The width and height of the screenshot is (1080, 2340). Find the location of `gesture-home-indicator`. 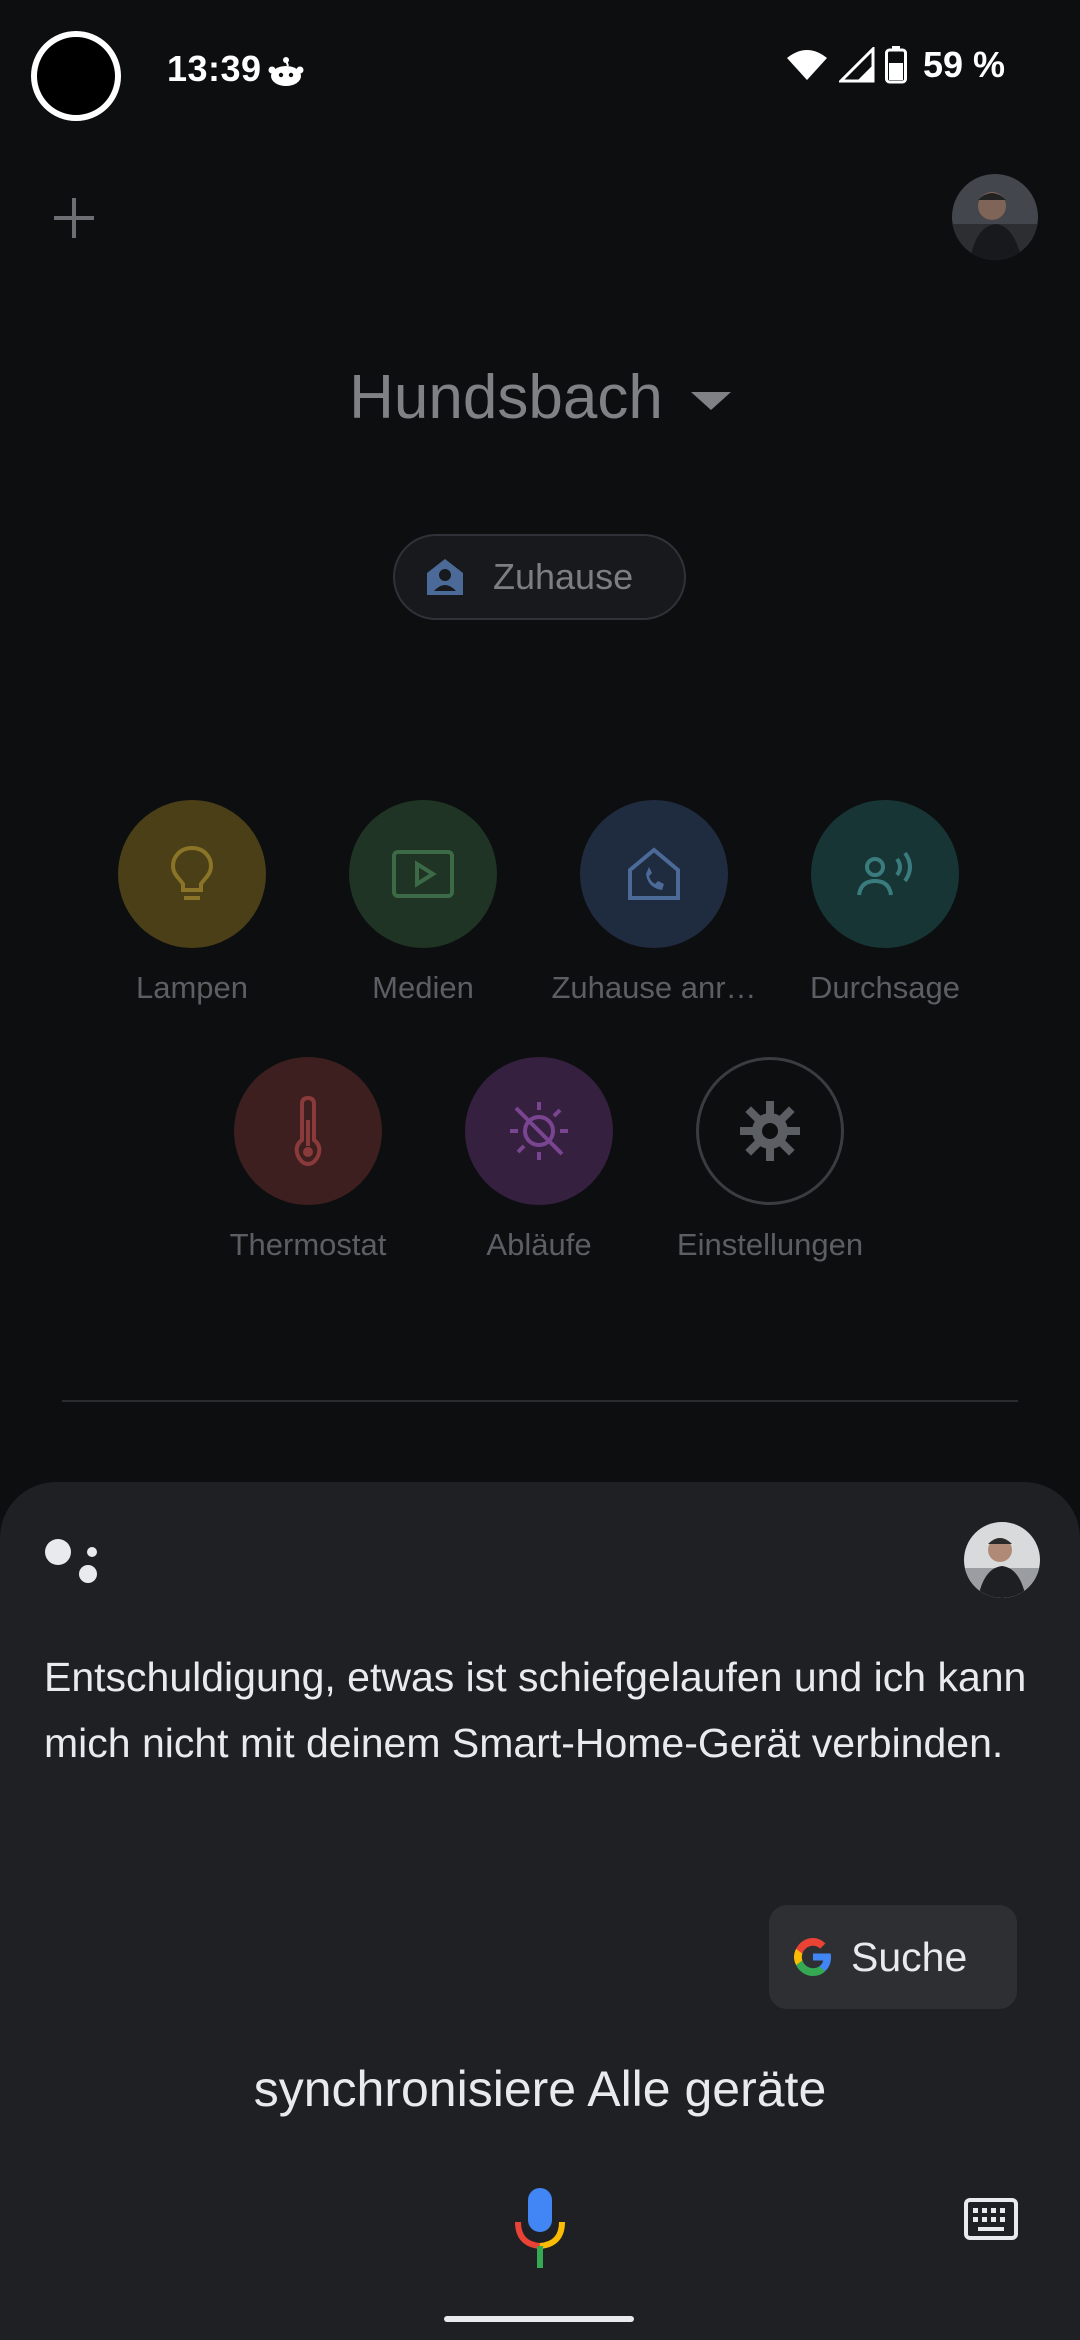

gesture-home-indicator is located at coordinates (539, 2319).